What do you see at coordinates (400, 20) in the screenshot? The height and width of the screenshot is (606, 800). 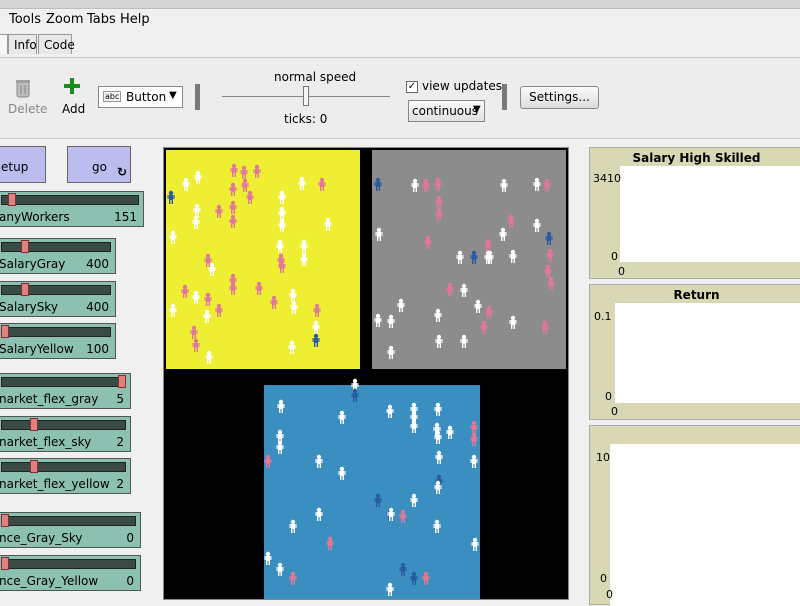 I see `menu-bar: Tools Zoom Tabs Help` at bounding box center [400, 20].